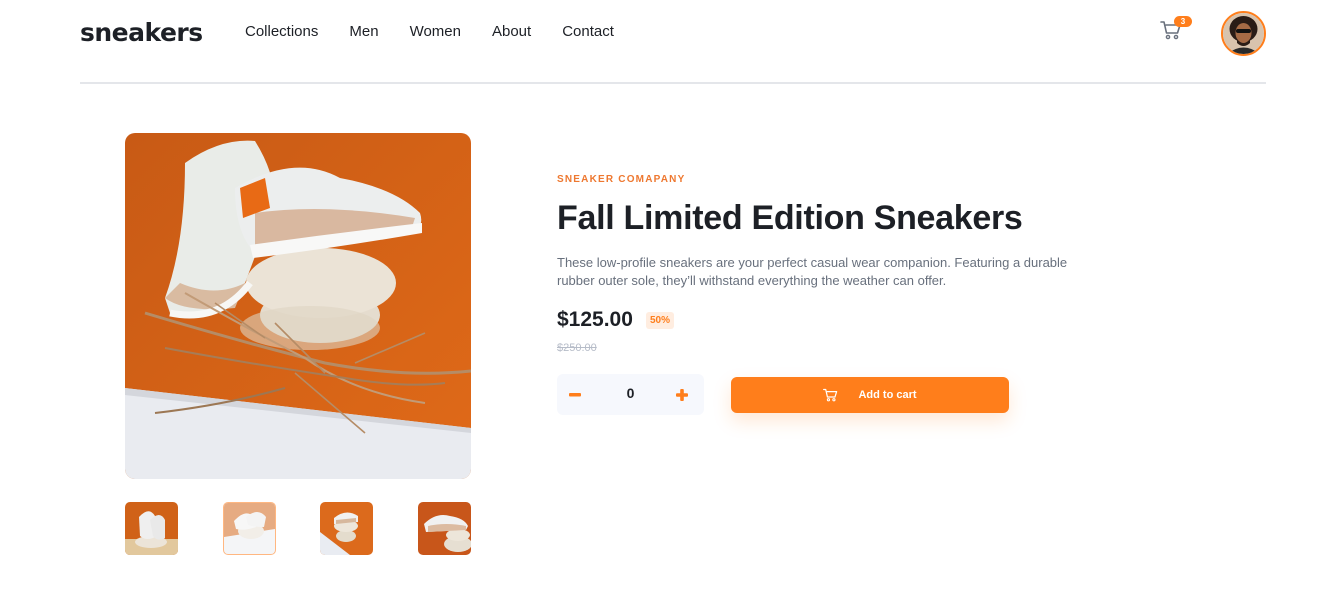  Describe the element at coordinates (660, 320) in the screenshot. I see `discount-badge: 50%` at that location.